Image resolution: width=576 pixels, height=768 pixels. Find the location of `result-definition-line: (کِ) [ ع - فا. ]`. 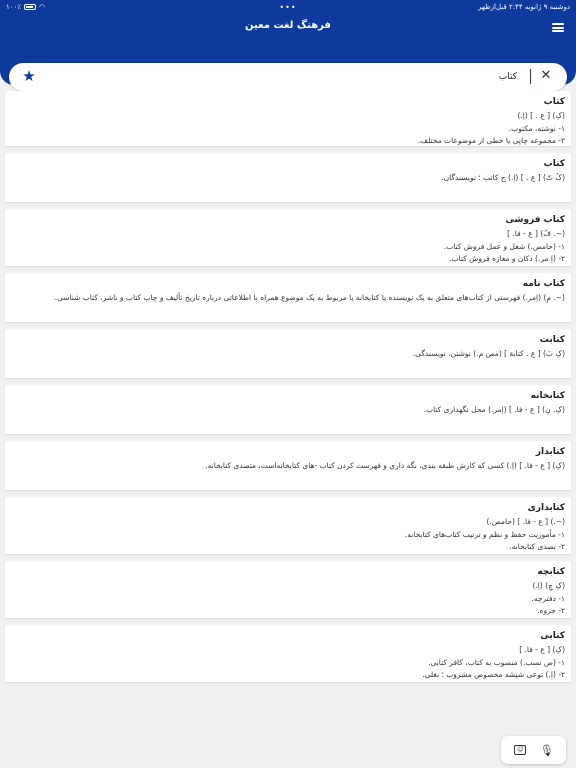

result-definition-line: (کِ) [ ع - فا. ] is located at coordinates (542, 649).